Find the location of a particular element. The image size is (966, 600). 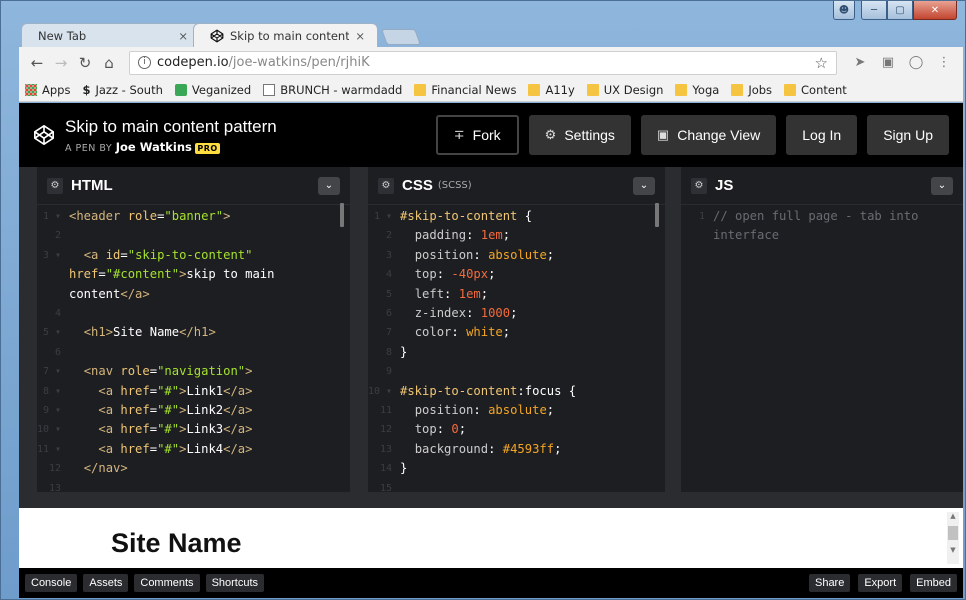

bookmark-folder-a11y: A11y is located at coordinates (551, 89).